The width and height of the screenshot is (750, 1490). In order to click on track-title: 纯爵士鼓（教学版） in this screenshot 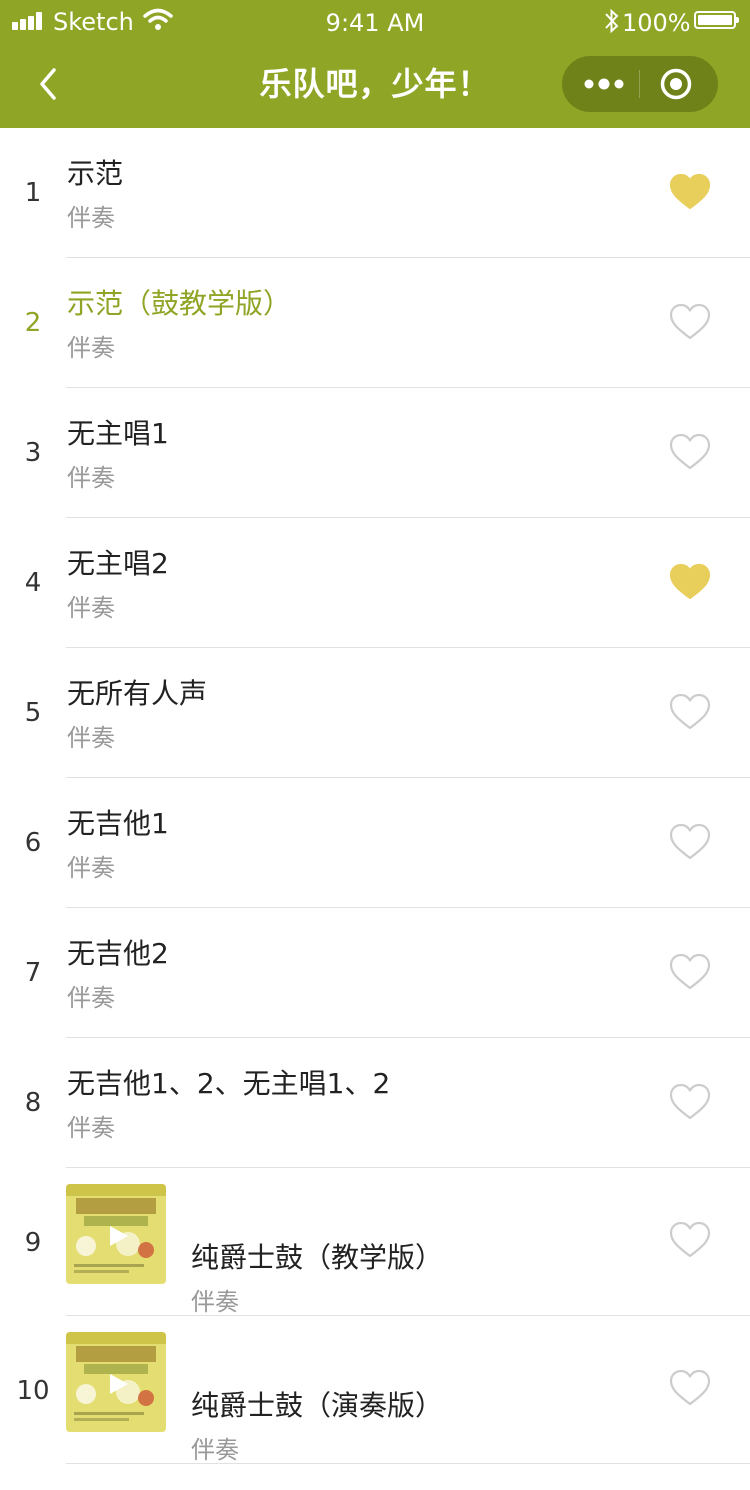, I will do `click(317, 1257)`.